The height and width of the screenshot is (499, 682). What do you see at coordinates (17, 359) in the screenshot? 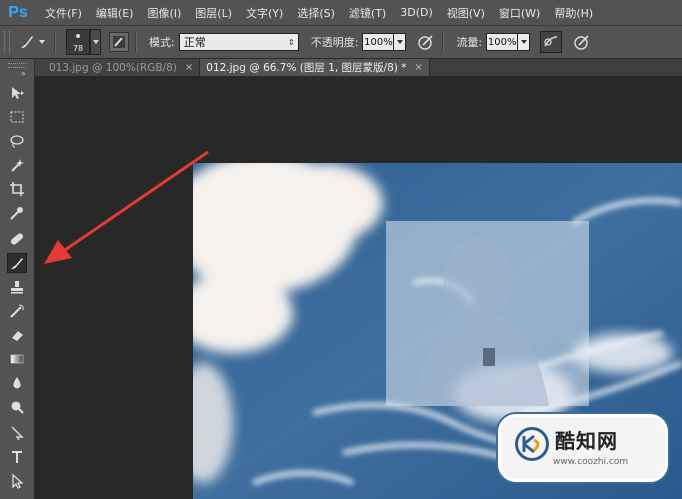
I see `gradient-icon` at bounding box center [17, 359].